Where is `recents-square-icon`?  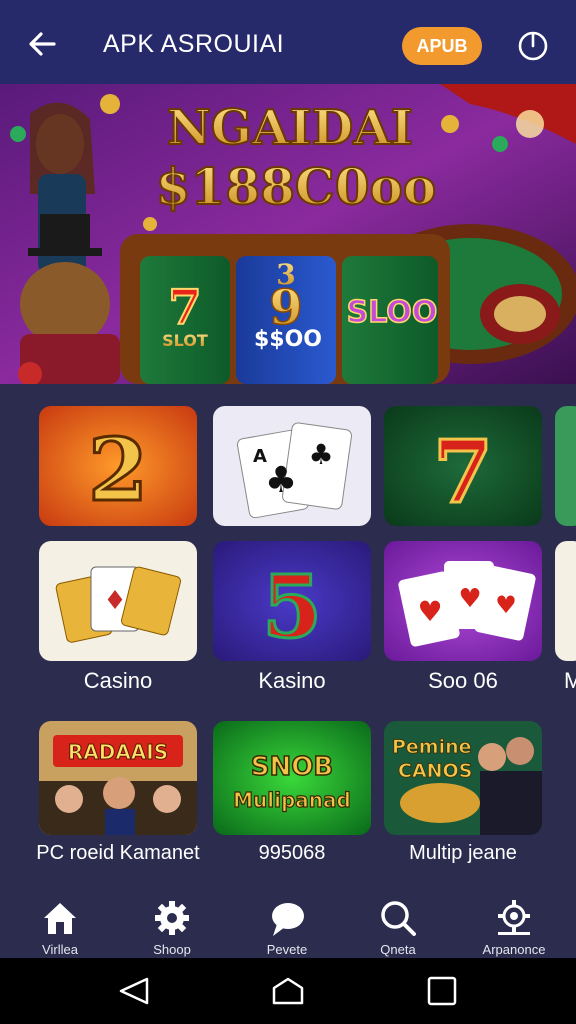 recents-square-icon is located at coordinates (442, 991).